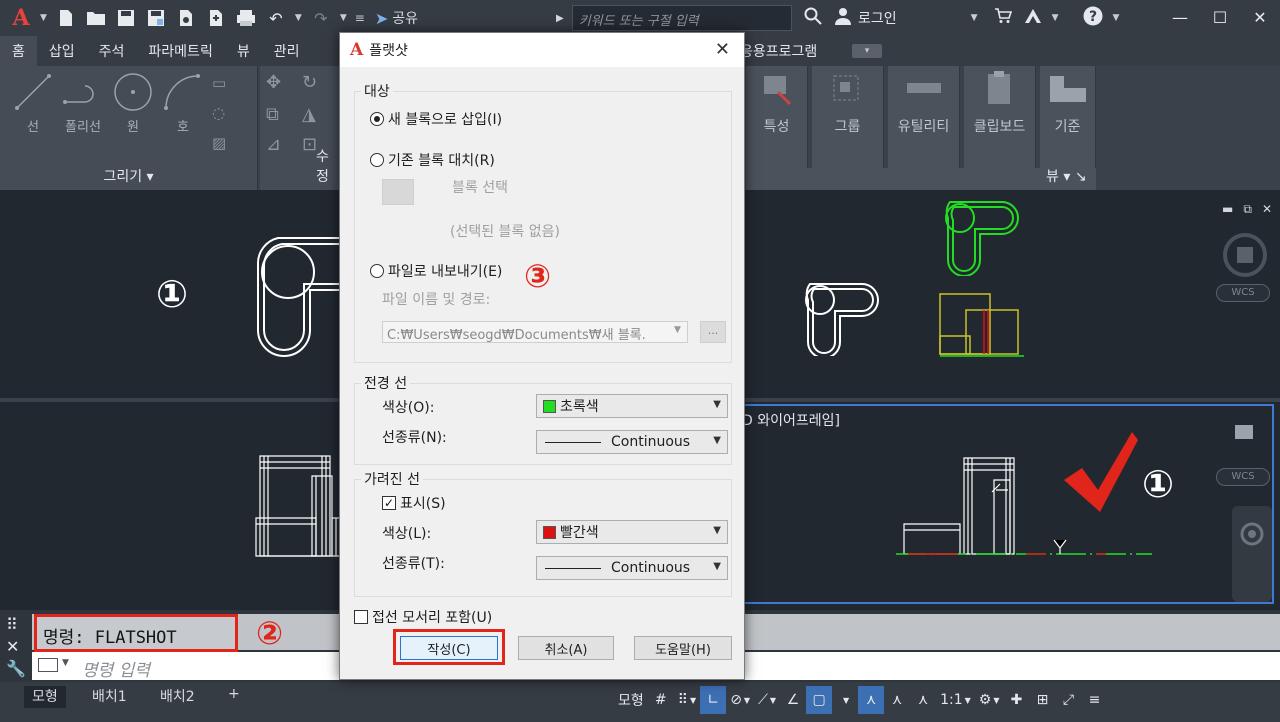 This screenshot has height=722, width=1280. Describe the element at coordinates (287, 51) in the screenshot. I see `tab-manage: 관리` at that location.